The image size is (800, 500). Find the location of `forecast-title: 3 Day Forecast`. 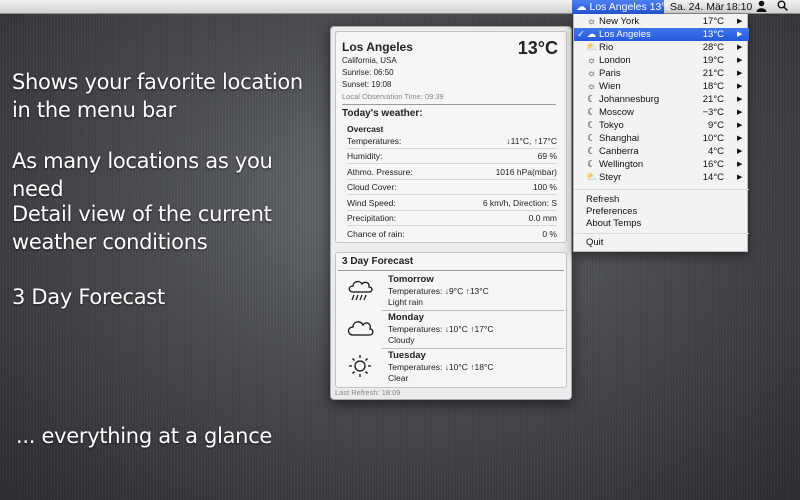

forecast-title: 3 Day Forecast is located at coordinates (378, 261).